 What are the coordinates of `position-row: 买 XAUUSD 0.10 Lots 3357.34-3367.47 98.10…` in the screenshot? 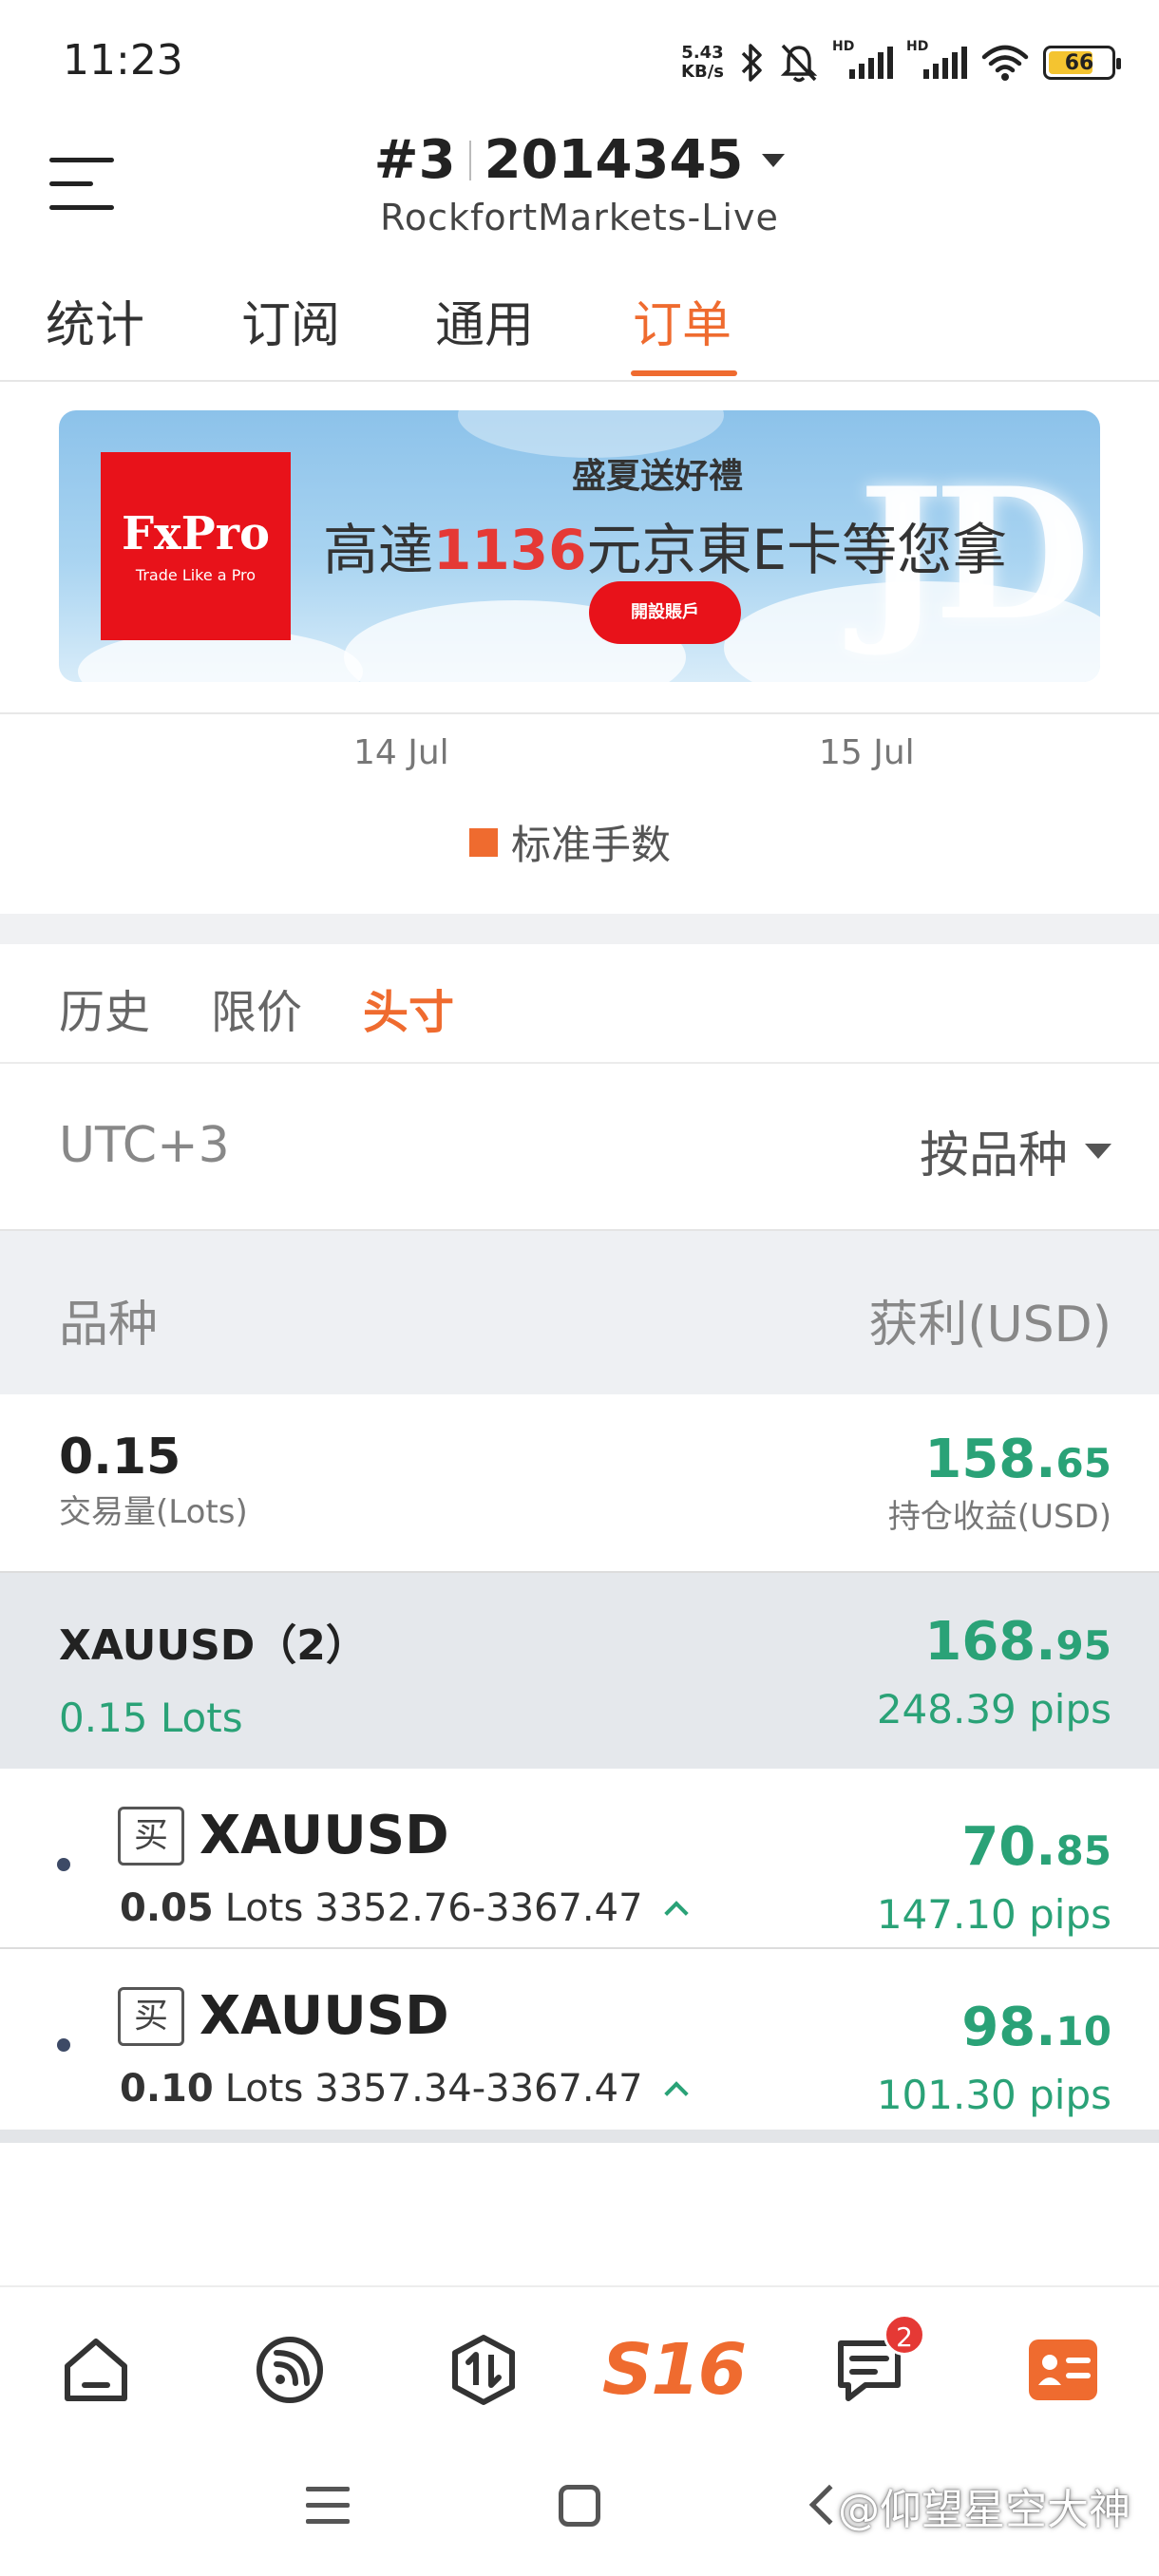 It's located at (579, 2039).